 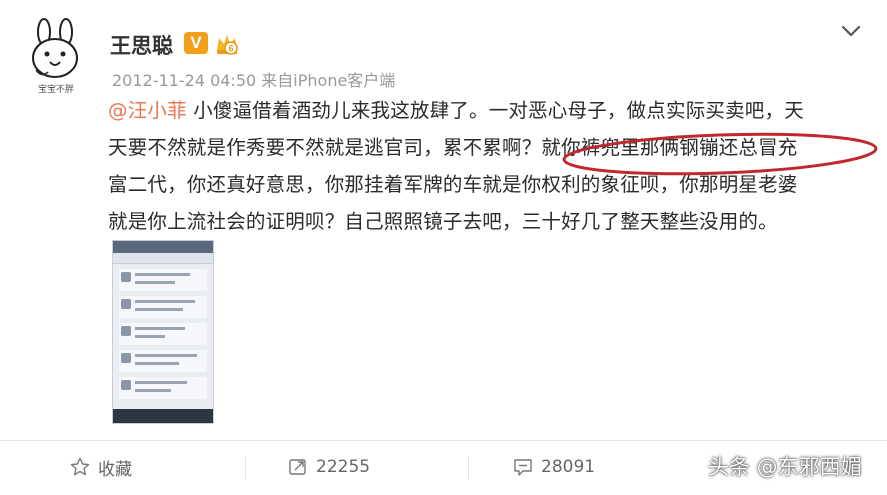 I want to click on repost-button: 22255, so click(x=329, y=467).